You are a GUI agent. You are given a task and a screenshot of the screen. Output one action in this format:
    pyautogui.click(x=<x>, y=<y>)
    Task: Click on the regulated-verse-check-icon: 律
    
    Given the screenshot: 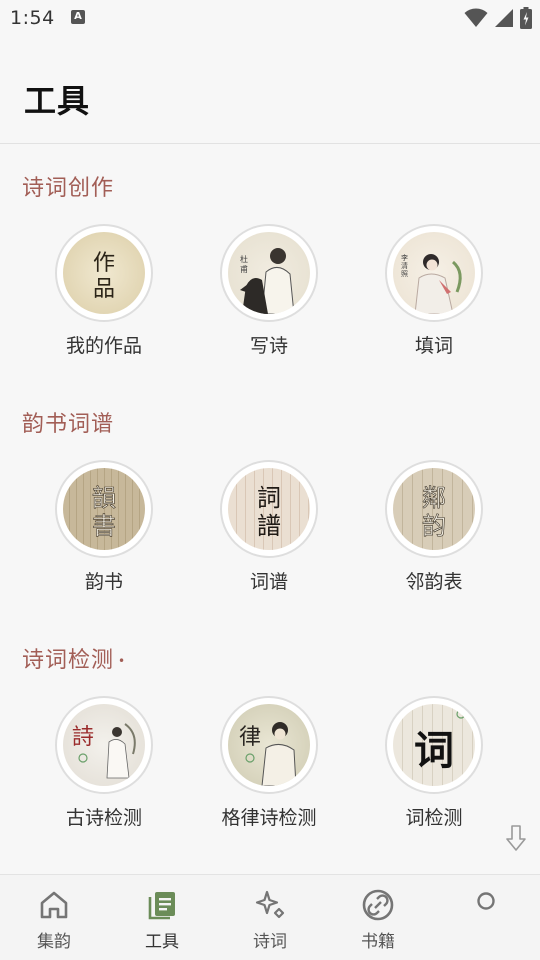 What is the action you would take?
    pyautogui.click(x=269, y=745)
    